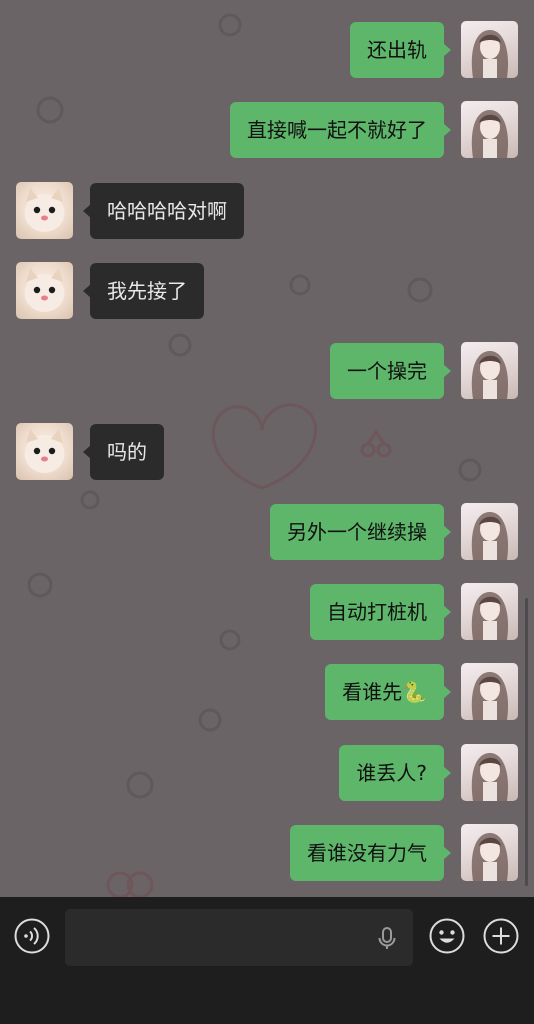  I want to click on message-row: 一个操完, so click(267, 371).